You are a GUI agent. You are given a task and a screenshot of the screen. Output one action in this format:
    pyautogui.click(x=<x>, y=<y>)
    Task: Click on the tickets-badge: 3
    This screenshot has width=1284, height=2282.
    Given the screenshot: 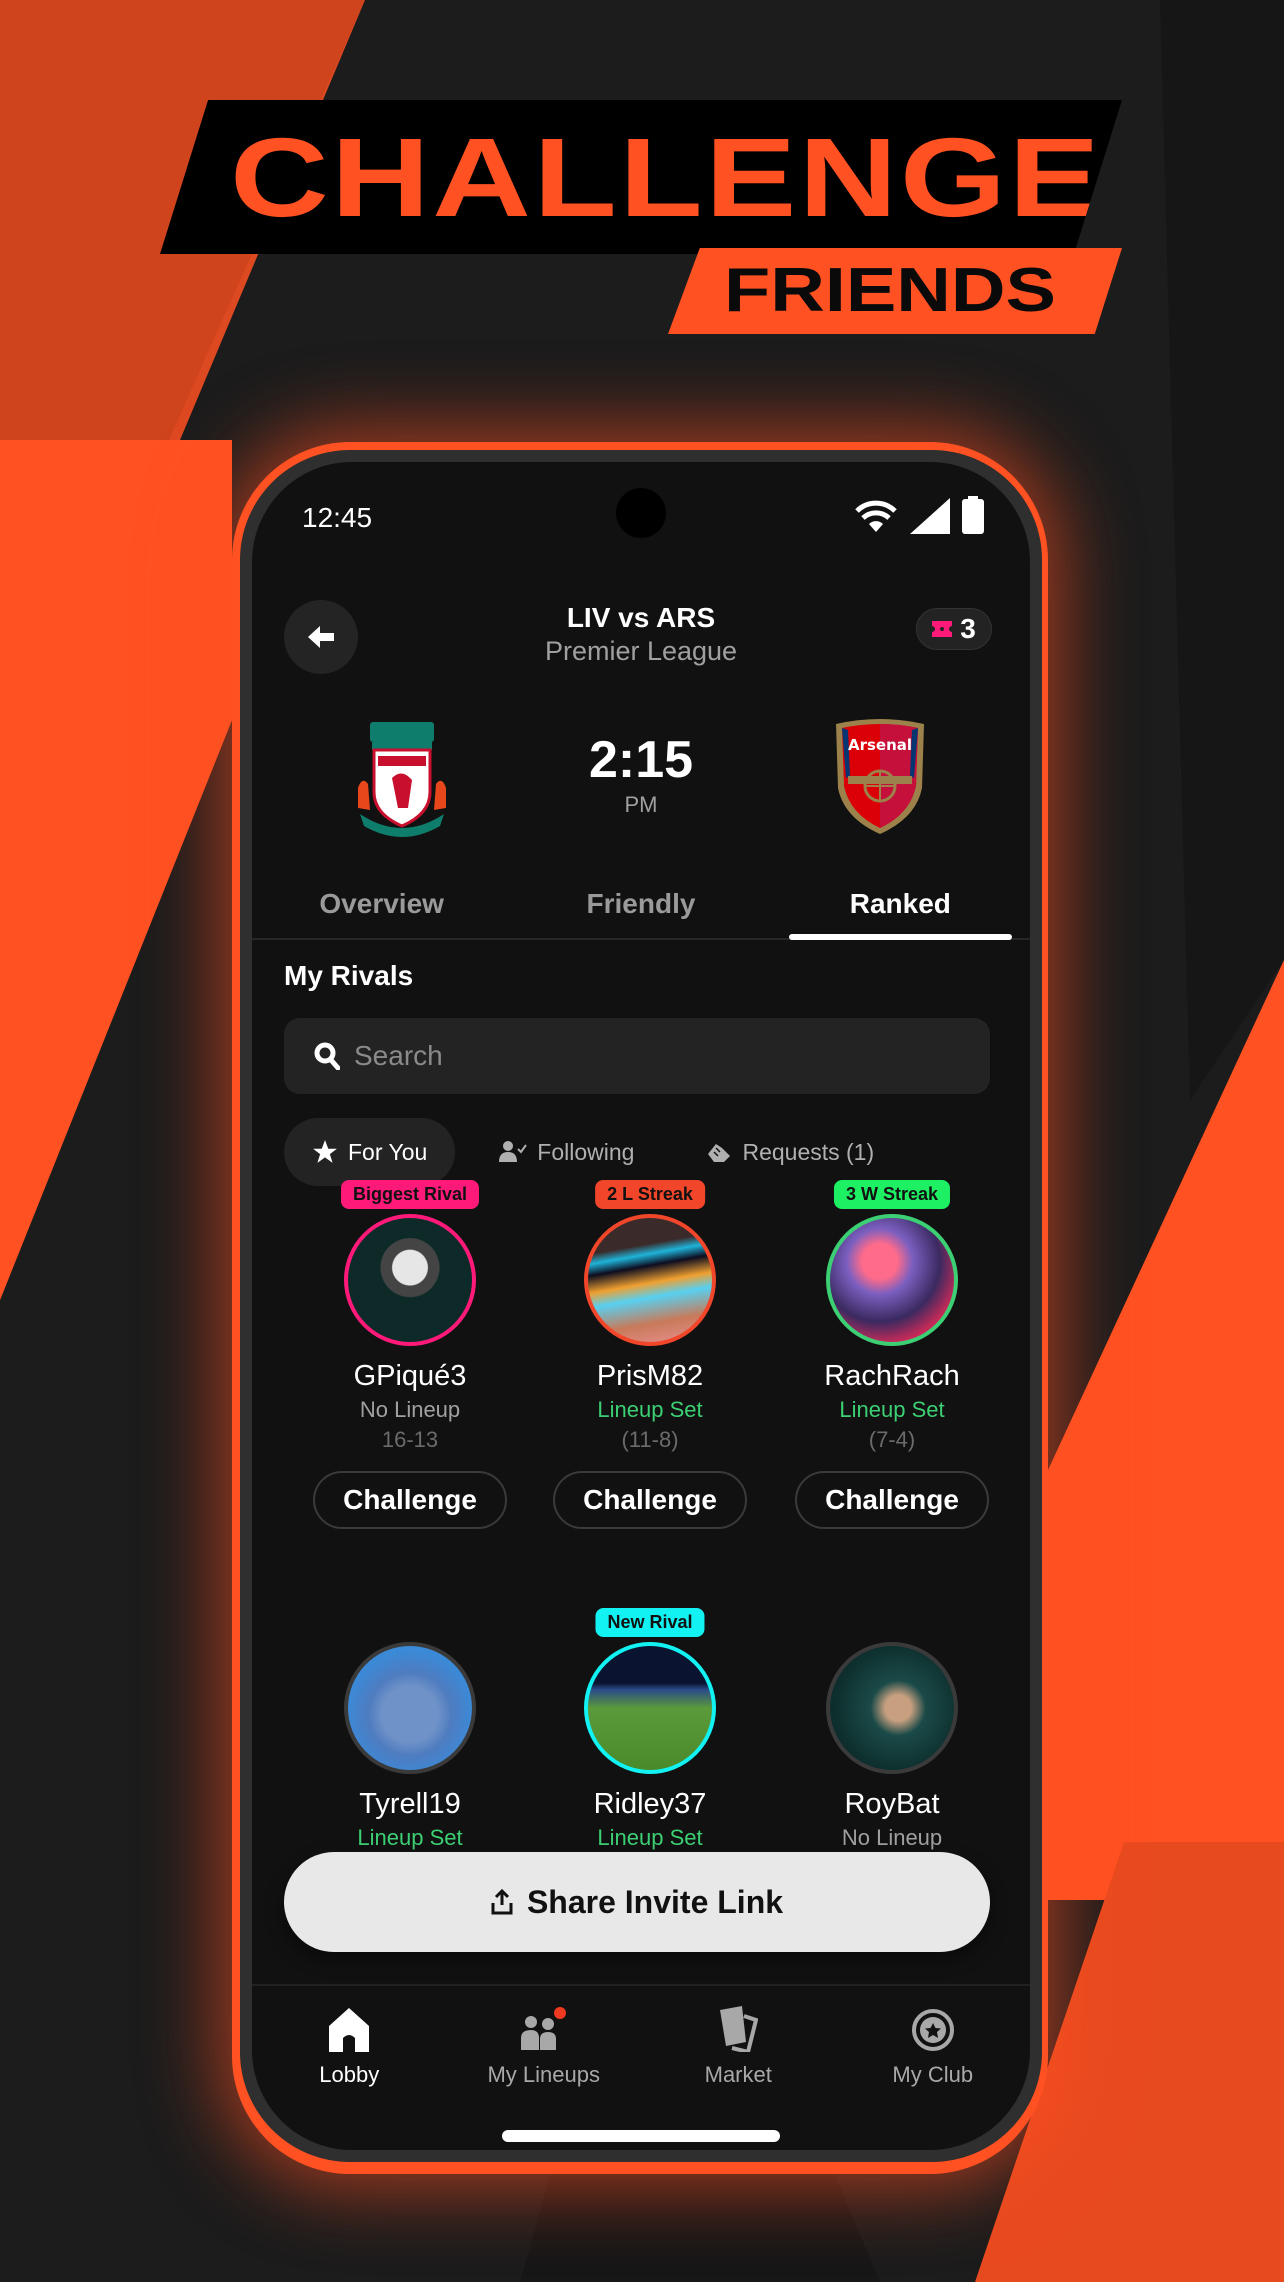 What is the action you would take?
    pyautogui.click(x=954, y=629)
    